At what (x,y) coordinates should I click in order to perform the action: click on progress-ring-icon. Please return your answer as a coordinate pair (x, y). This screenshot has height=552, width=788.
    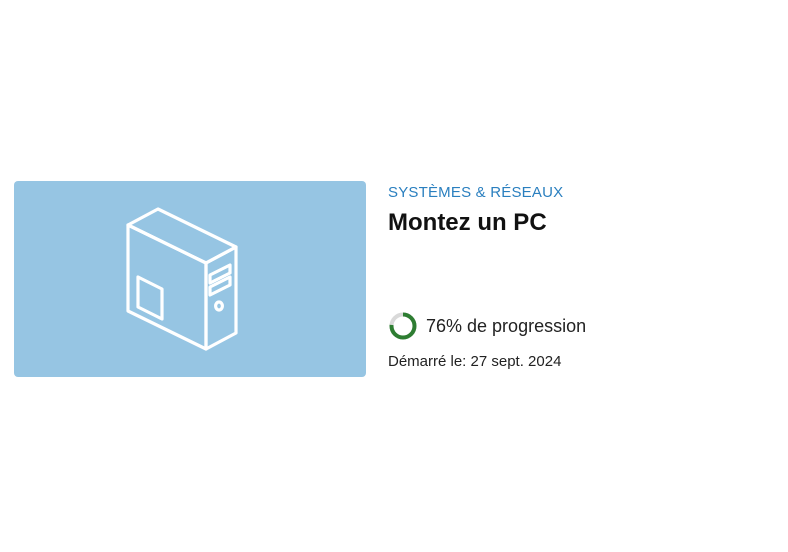
    Looking at the image, I should click on (403, 326).